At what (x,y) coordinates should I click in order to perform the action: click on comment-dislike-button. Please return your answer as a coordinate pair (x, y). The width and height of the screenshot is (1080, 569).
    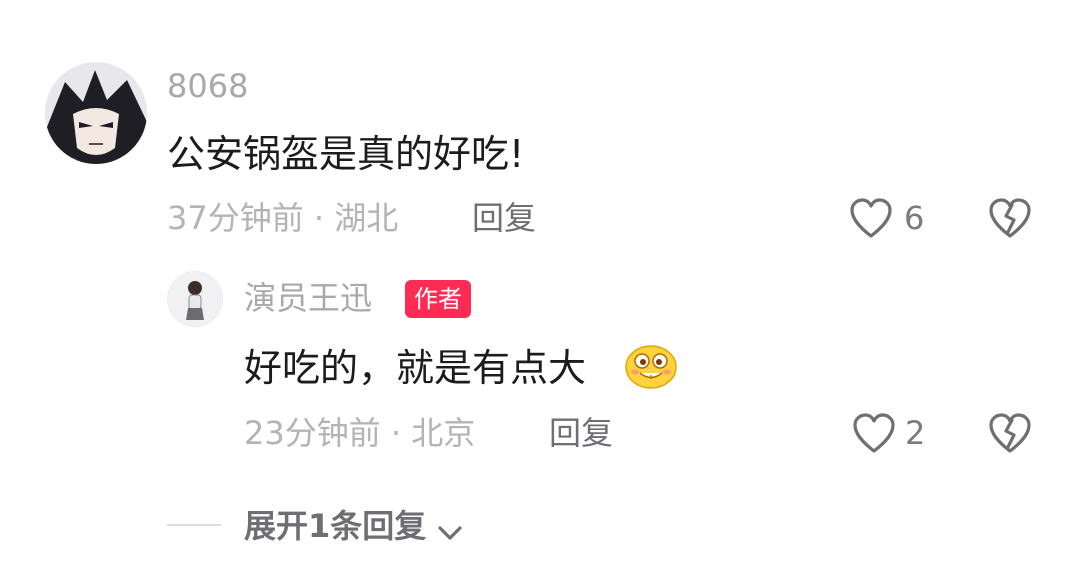
    Looking at the image, I should click on (1010, 218).